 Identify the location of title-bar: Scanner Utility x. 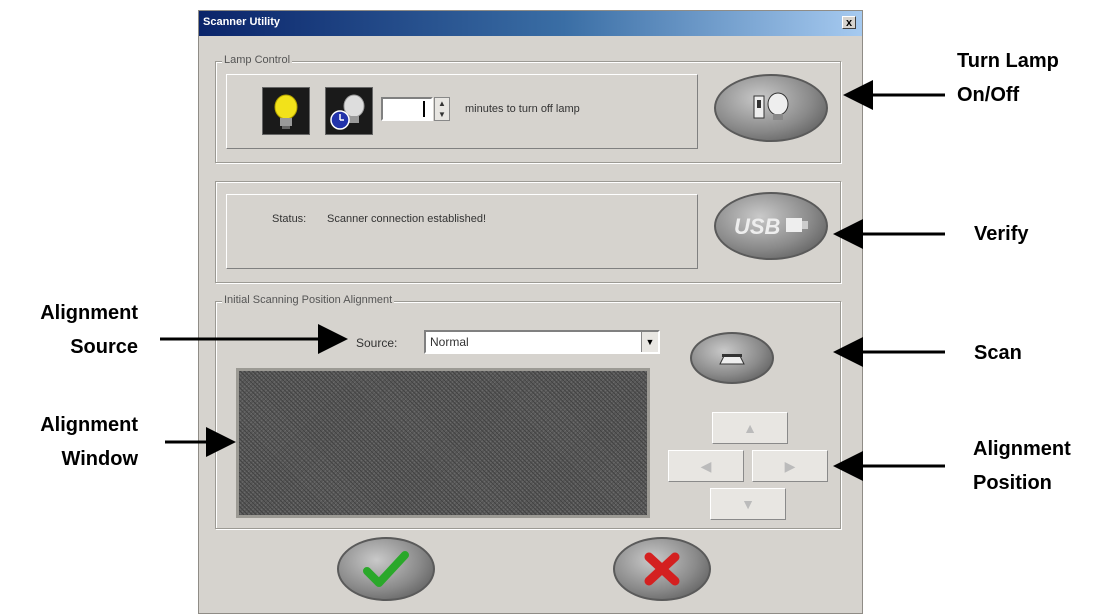
(530, 23).